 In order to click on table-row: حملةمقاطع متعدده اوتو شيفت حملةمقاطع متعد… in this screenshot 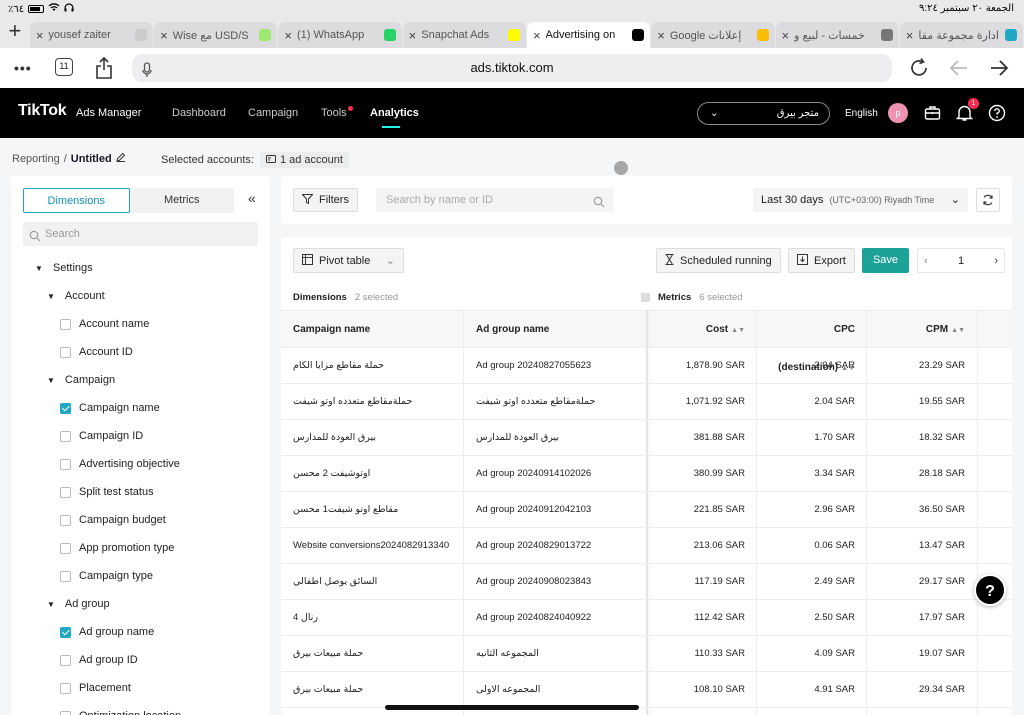, I will do `click(646, 402)`.